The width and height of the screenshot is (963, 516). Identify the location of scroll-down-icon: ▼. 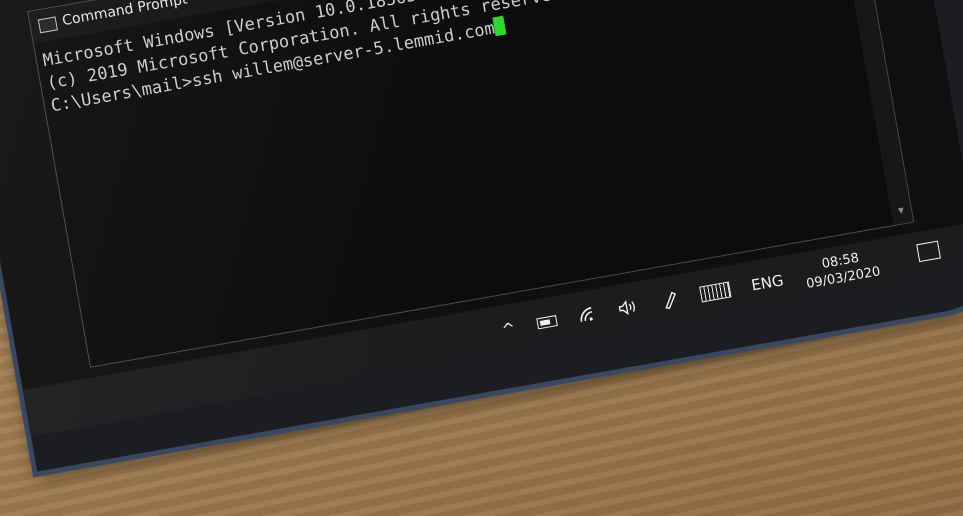
(901, 213).